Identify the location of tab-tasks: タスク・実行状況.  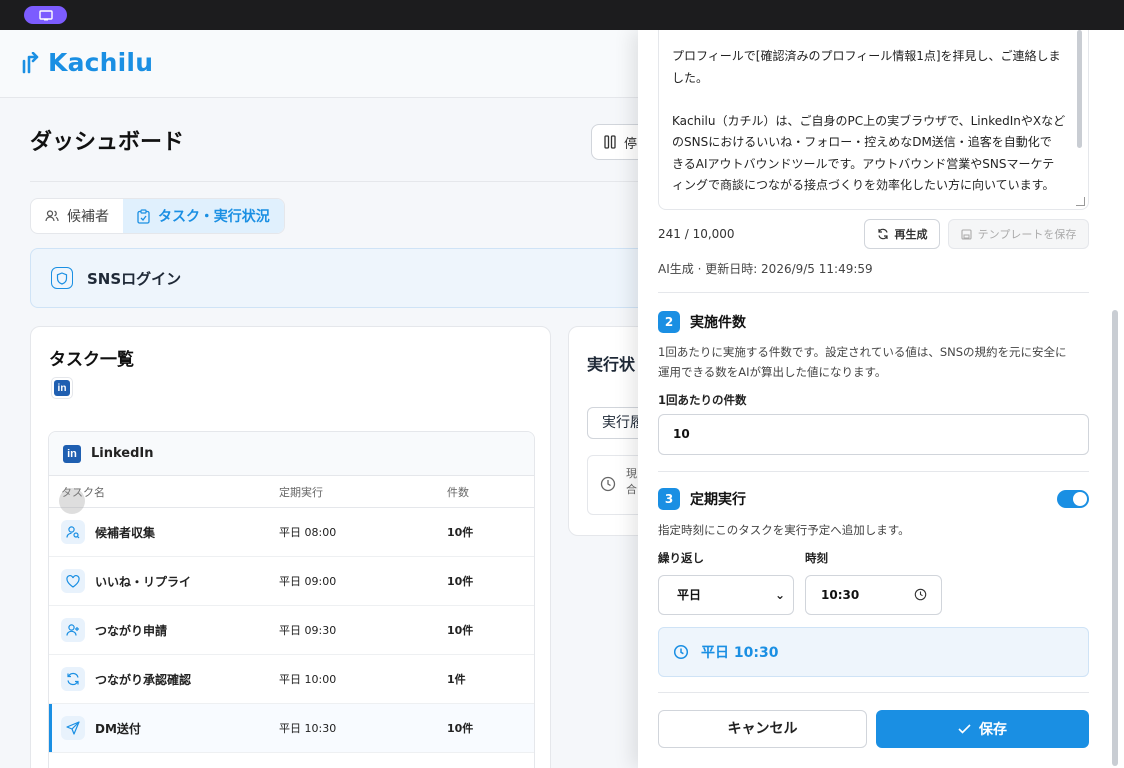
(203, 216).